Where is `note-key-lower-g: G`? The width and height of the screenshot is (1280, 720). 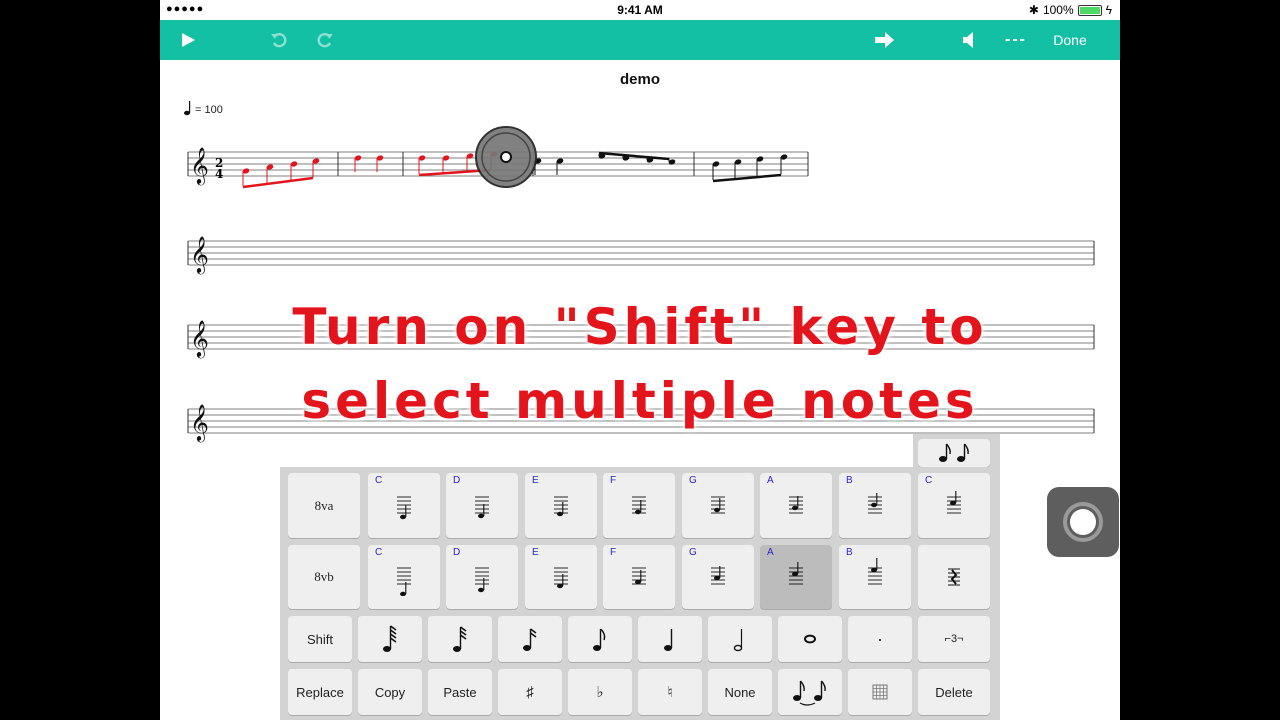 note-key-lower-g: G is located at coordinates (718, 577).